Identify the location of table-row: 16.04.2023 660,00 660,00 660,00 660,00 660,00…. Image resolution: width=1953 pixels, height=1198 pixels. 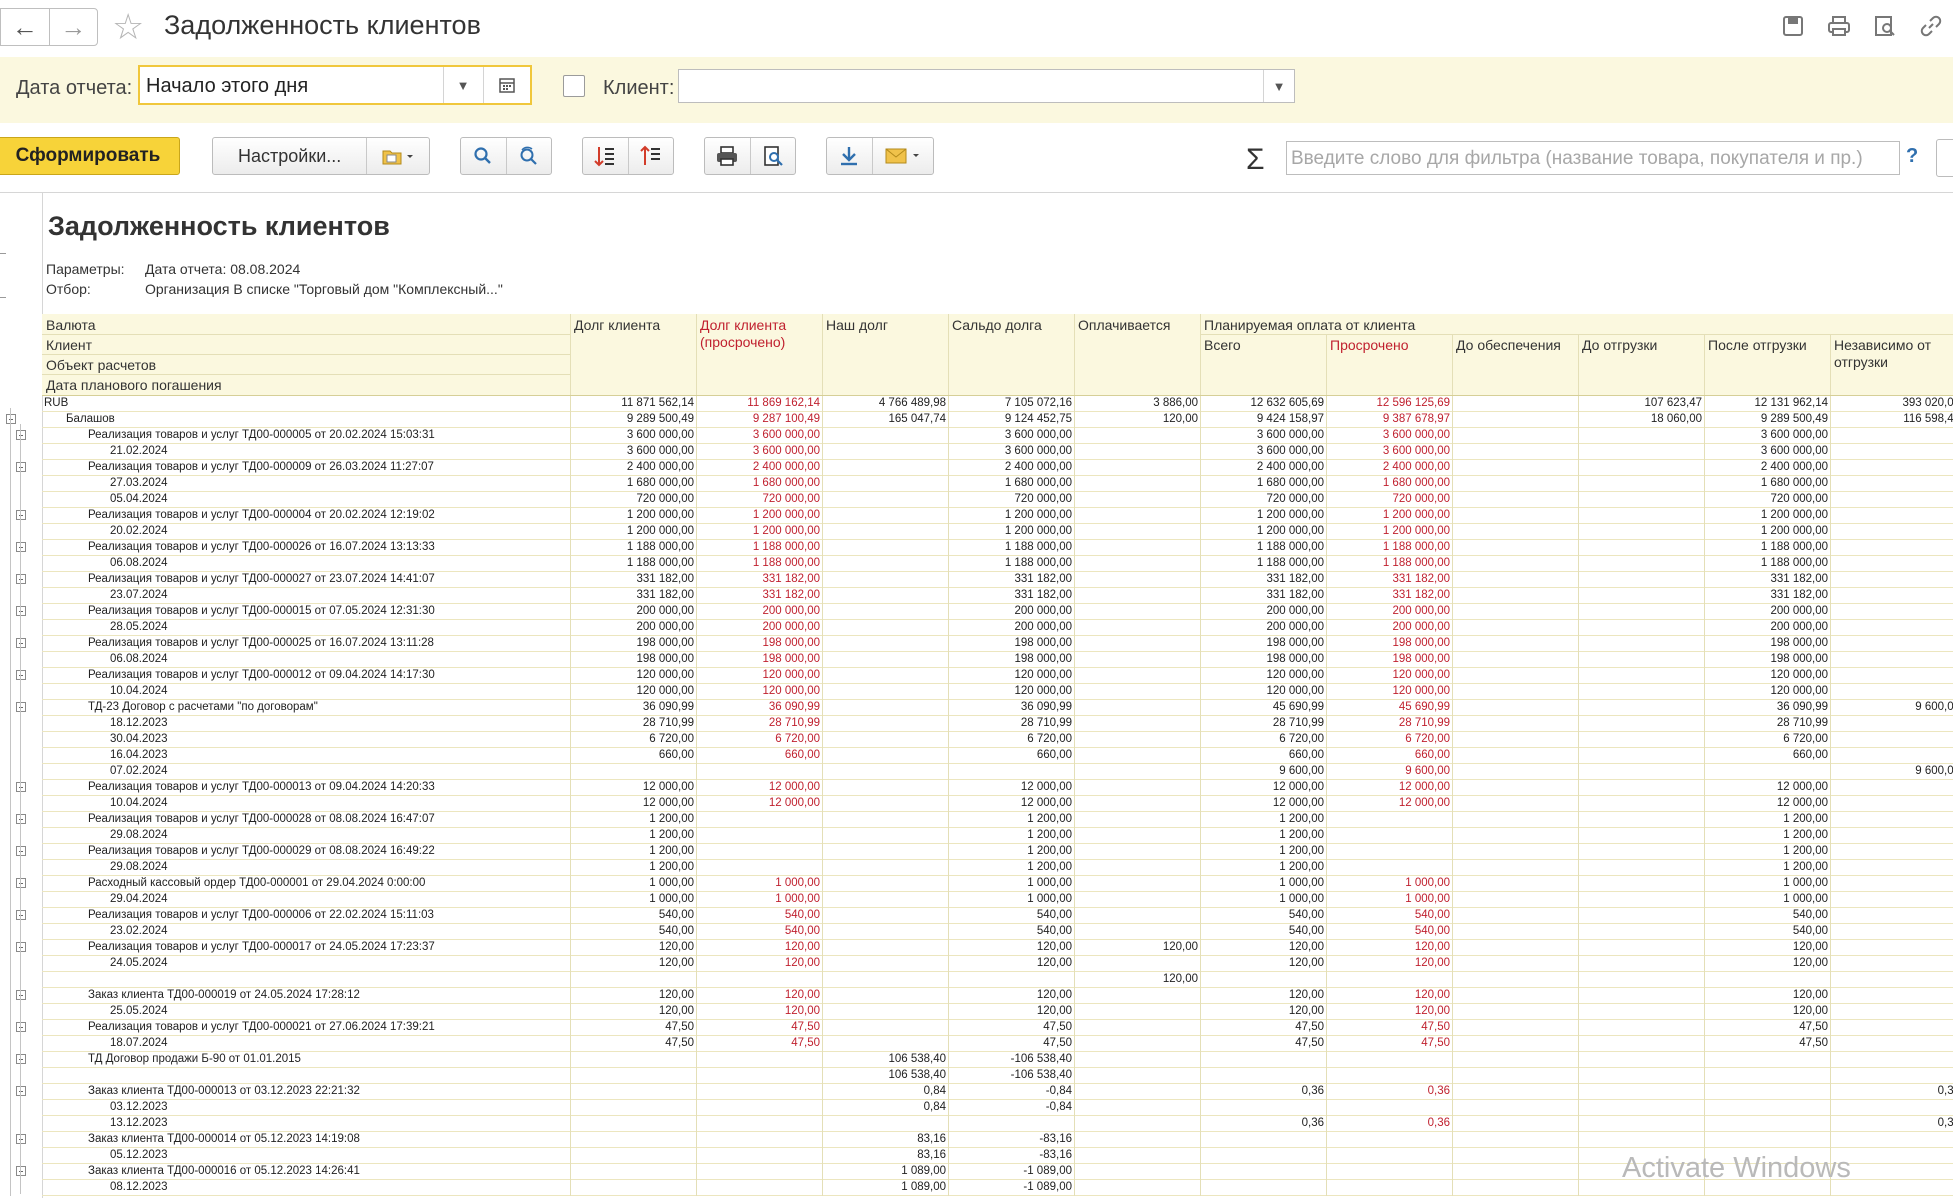
(976, 756).